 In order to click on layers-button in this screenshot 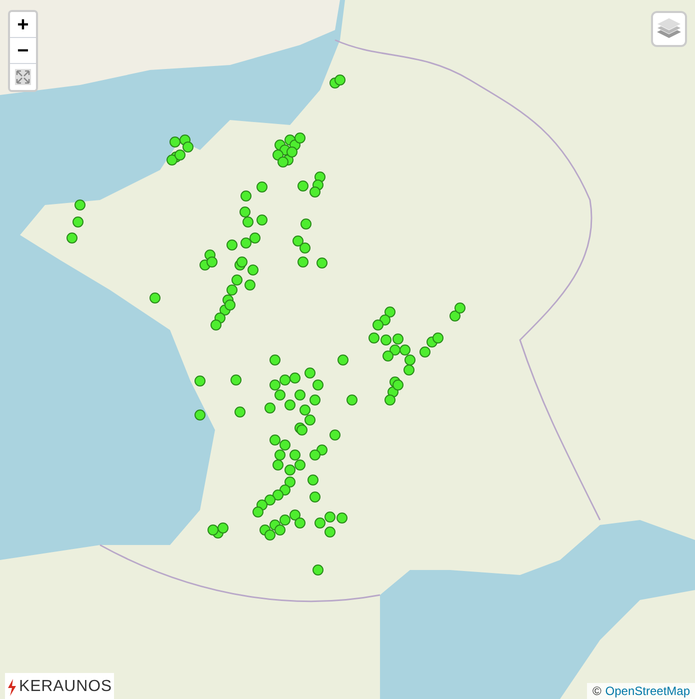, I will do `click(669, 29)`.